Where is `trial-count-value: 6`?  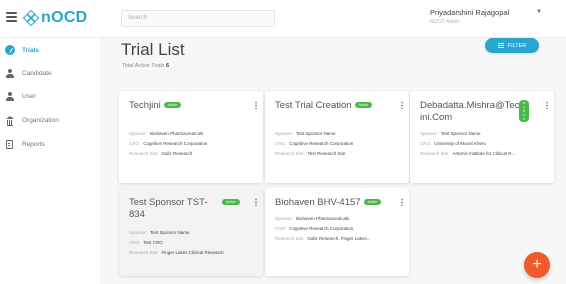 trial-count-value: 6 is located at coordinates (168, 66).